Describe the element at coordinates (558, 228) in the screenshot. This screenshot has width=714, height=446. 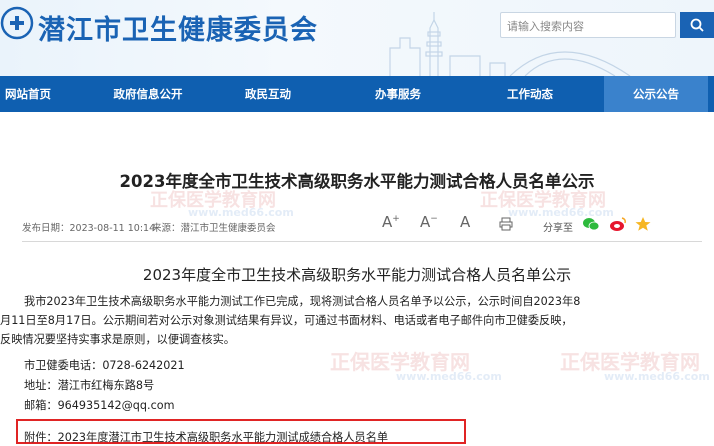
I see `share-label: 分享至` at that location.